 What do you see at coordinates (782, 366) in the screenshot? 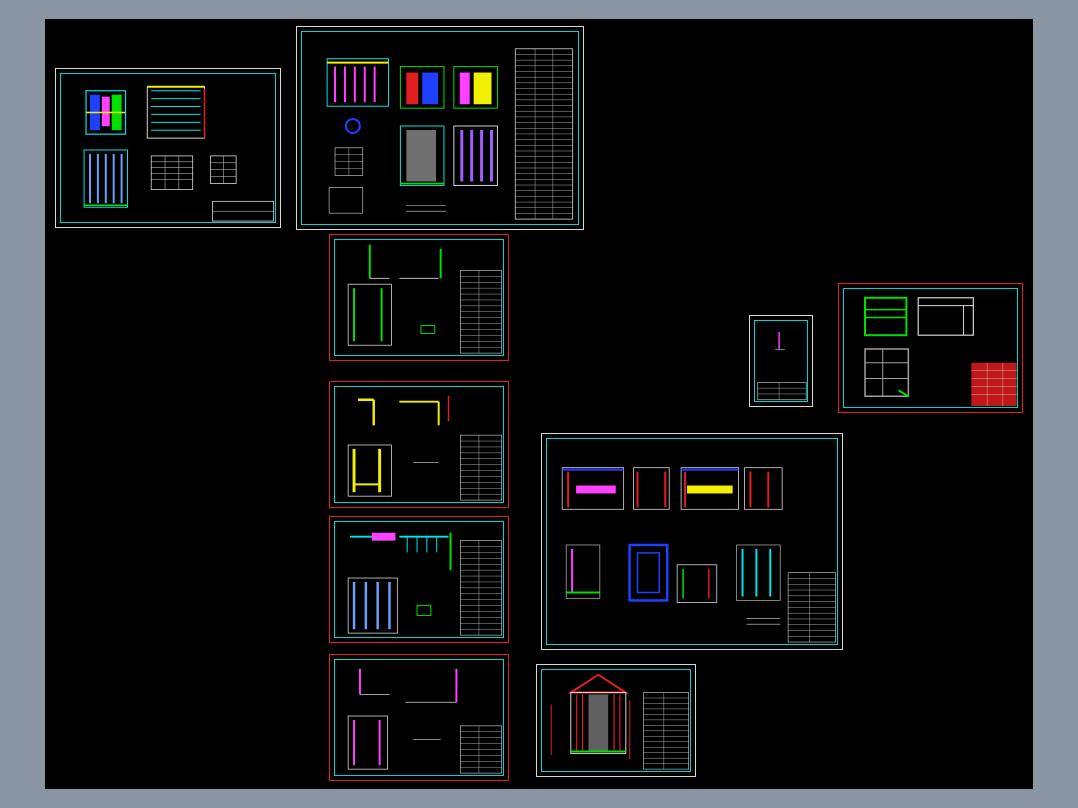
I see `small-detail-drawing` at bounding box center [782, 366].